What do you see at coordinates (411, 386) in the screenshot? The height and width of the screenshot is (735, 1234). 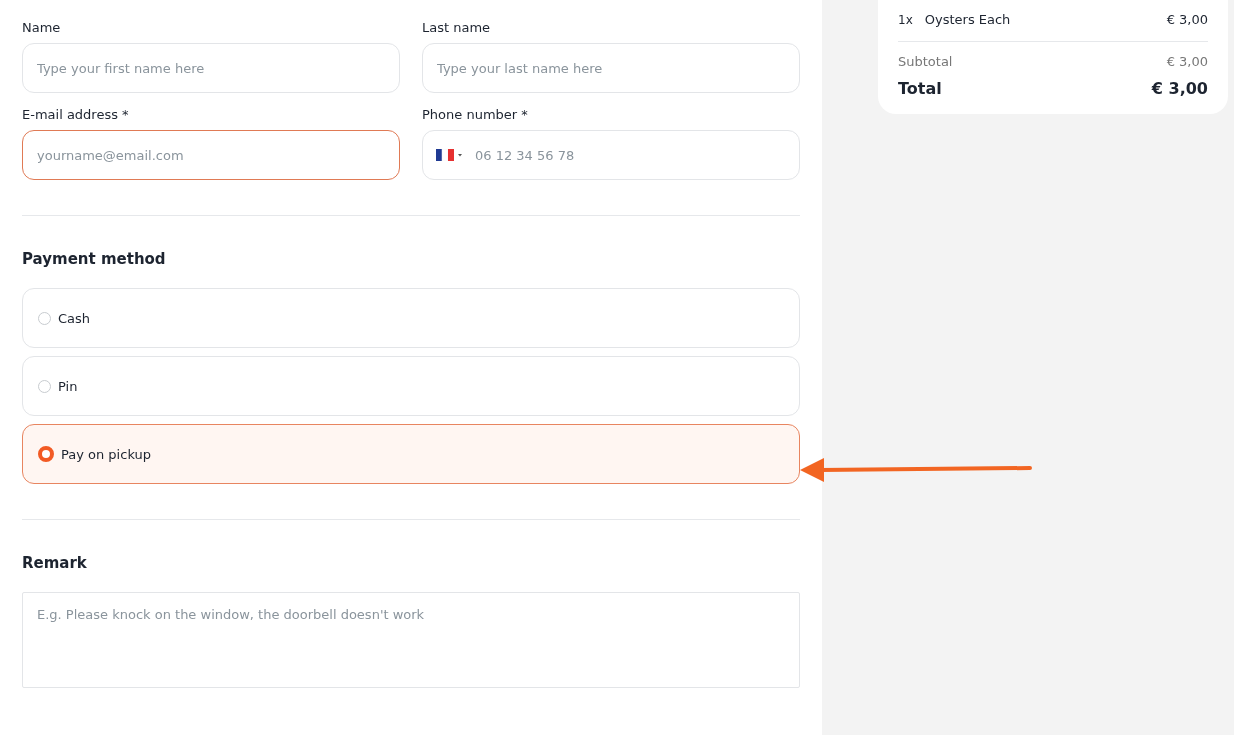 I see `payment-option: Pin` at bounding box center [411, 386].